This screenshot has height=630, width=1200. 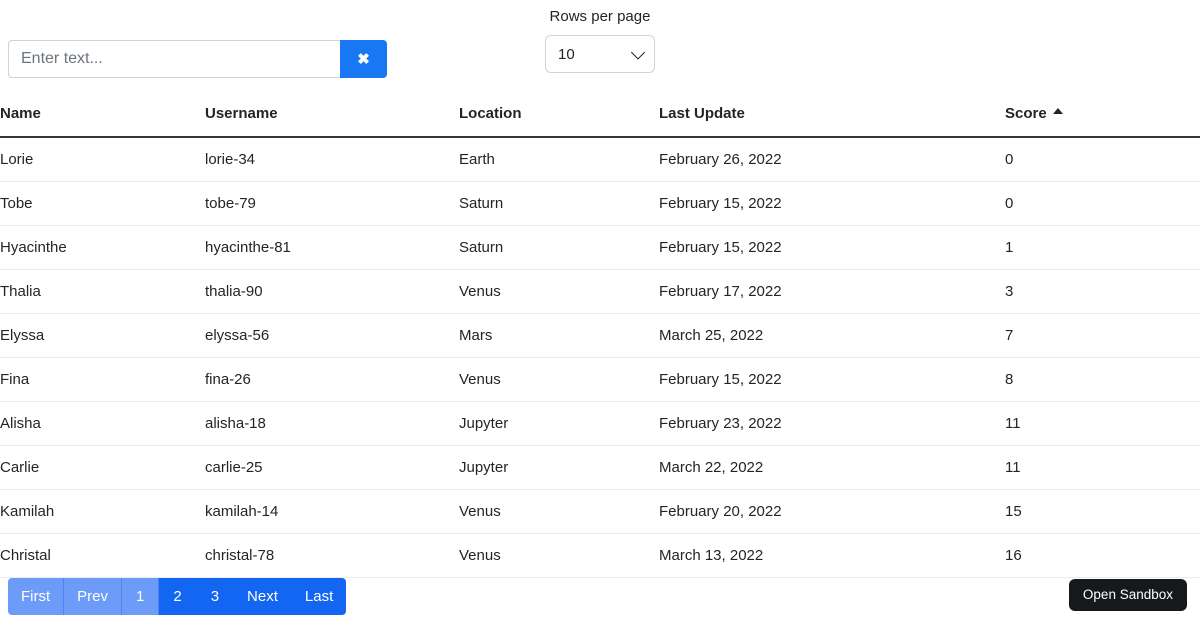 What do you see at coordinates (332, 203) in the screenshot?
I see `cell-username: tobe-79` at bounding box center [332, 203].